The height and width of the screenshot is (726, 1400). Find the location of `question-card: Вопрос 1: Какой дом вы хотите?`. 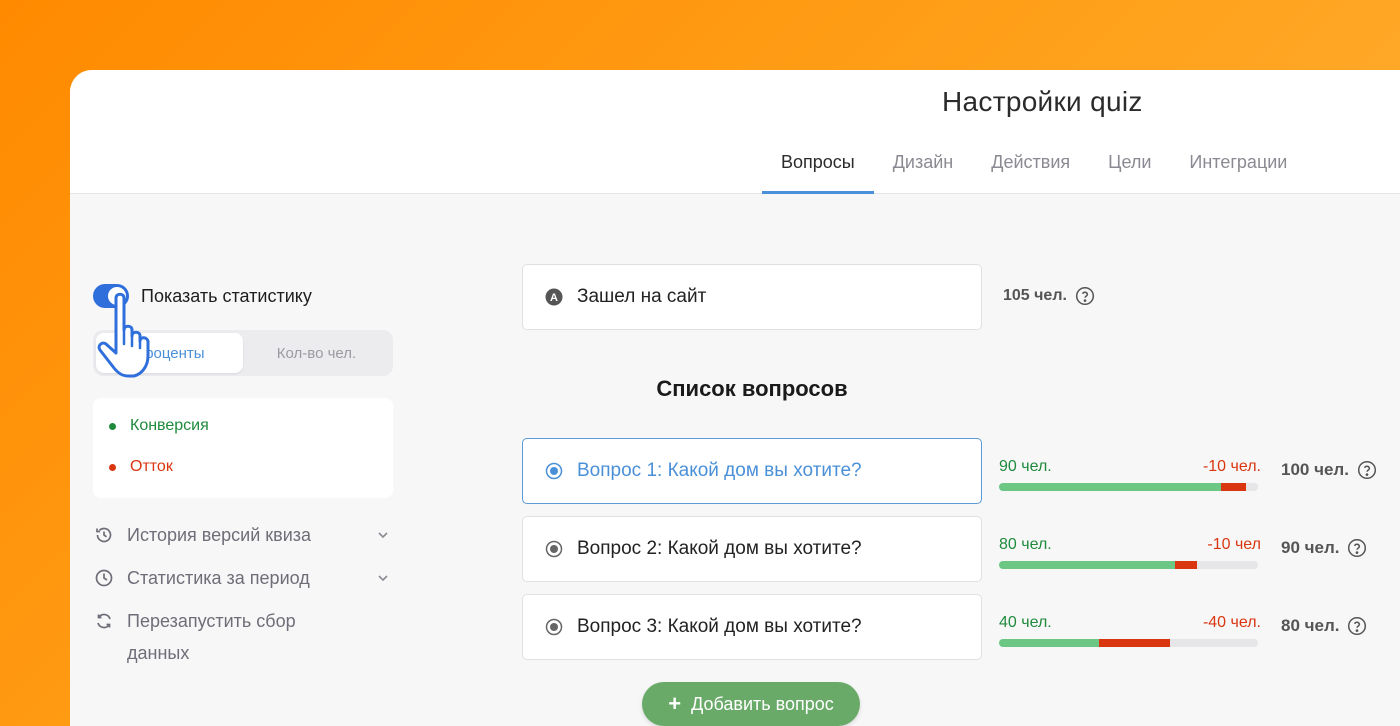

question-card: Вопрос 1: Какой дом вы хотите? is located at coordinates (752, 471).